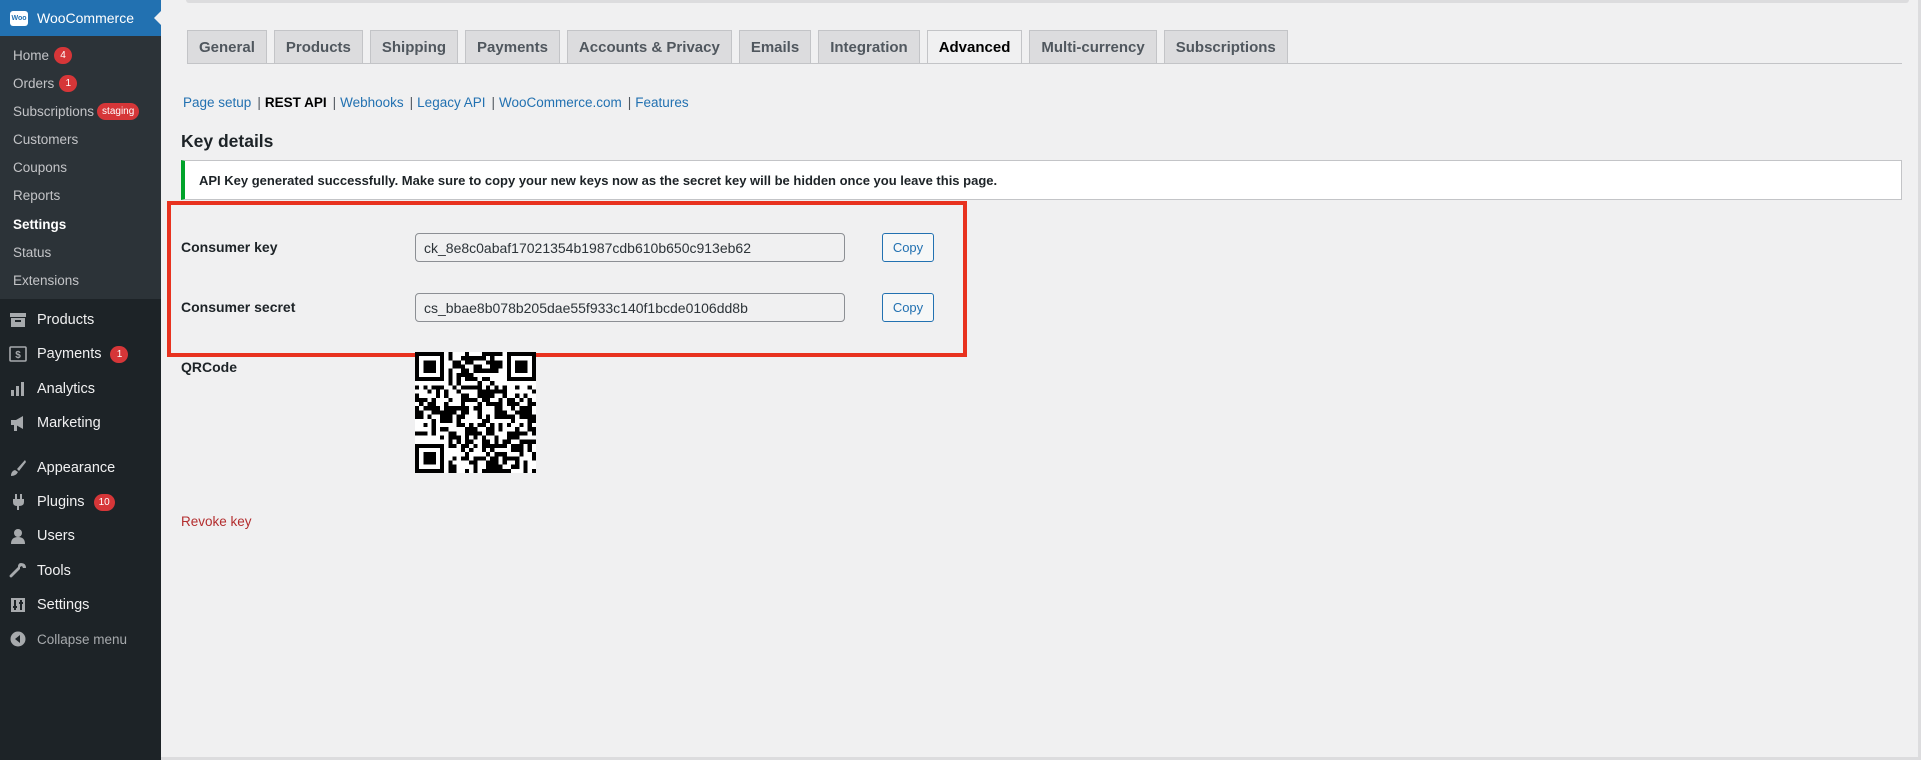  I want to click on submenu-item-reports: Reports, so click(36, 195).